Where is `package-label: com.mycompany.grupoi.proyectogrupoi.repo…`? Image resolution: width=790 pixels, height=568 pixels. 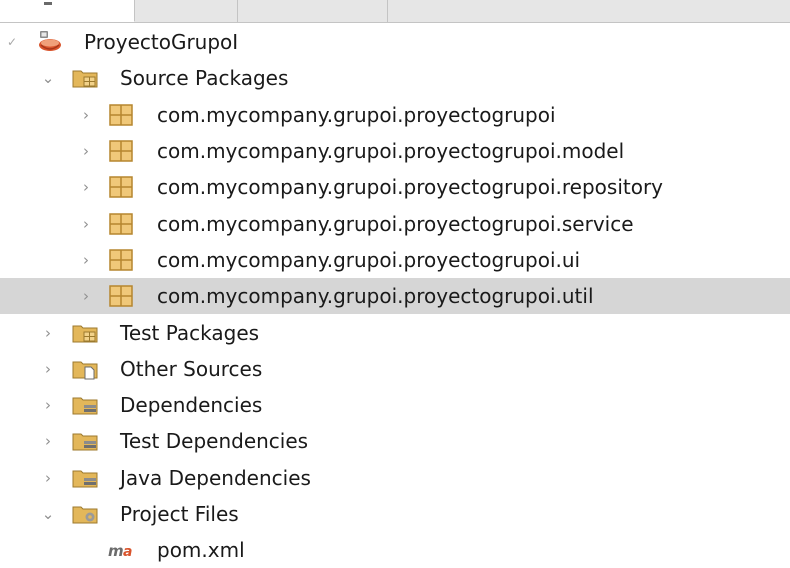
package-label: com.mycompany.grupoi.proyectogrupoi.repo… is located at coordinates (410, 187).